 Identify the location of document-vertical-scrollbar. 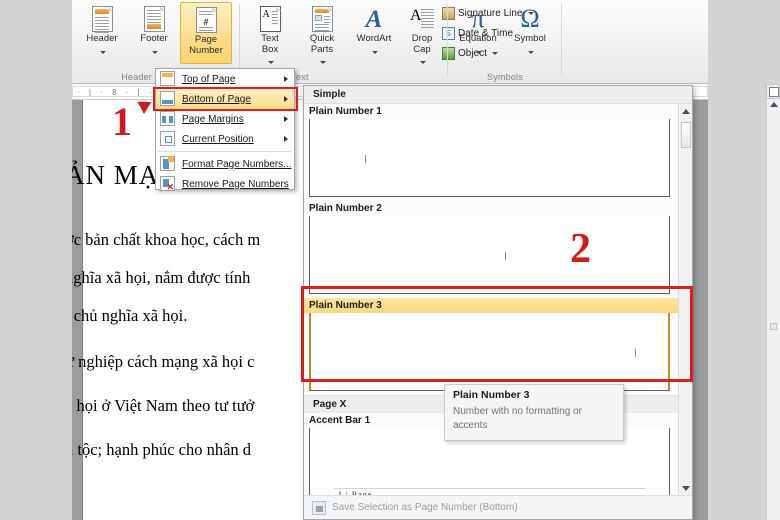
(773, 309).